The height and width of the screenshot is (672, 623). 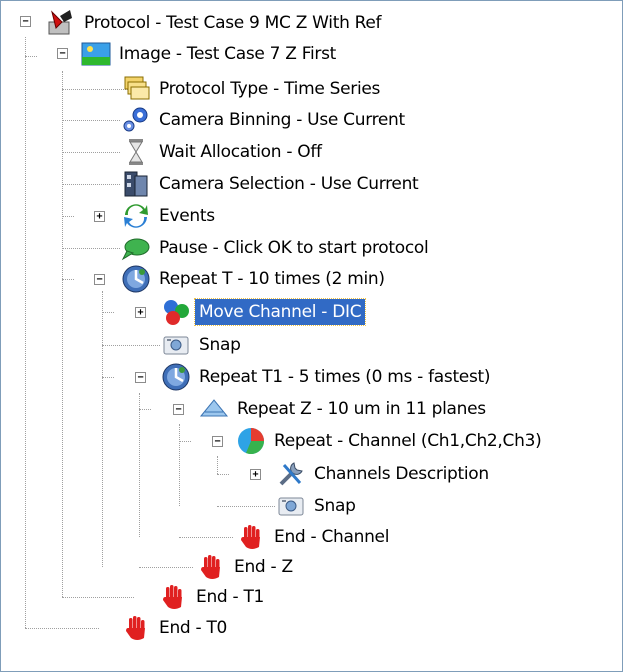 What do you see at coordinates (193, 628) in the screenshot?
I see `node-label: End - T0` at bounding box center [193, 628].